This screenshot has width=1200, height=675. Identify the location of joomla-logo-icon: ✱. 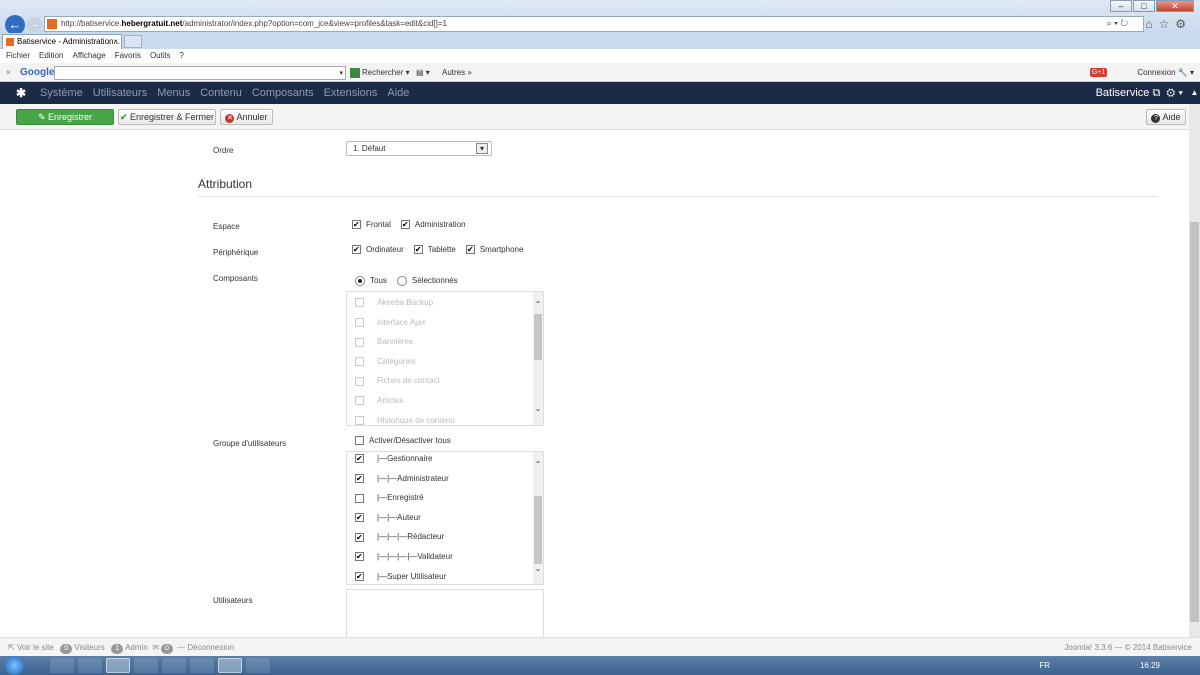
(21, 93).